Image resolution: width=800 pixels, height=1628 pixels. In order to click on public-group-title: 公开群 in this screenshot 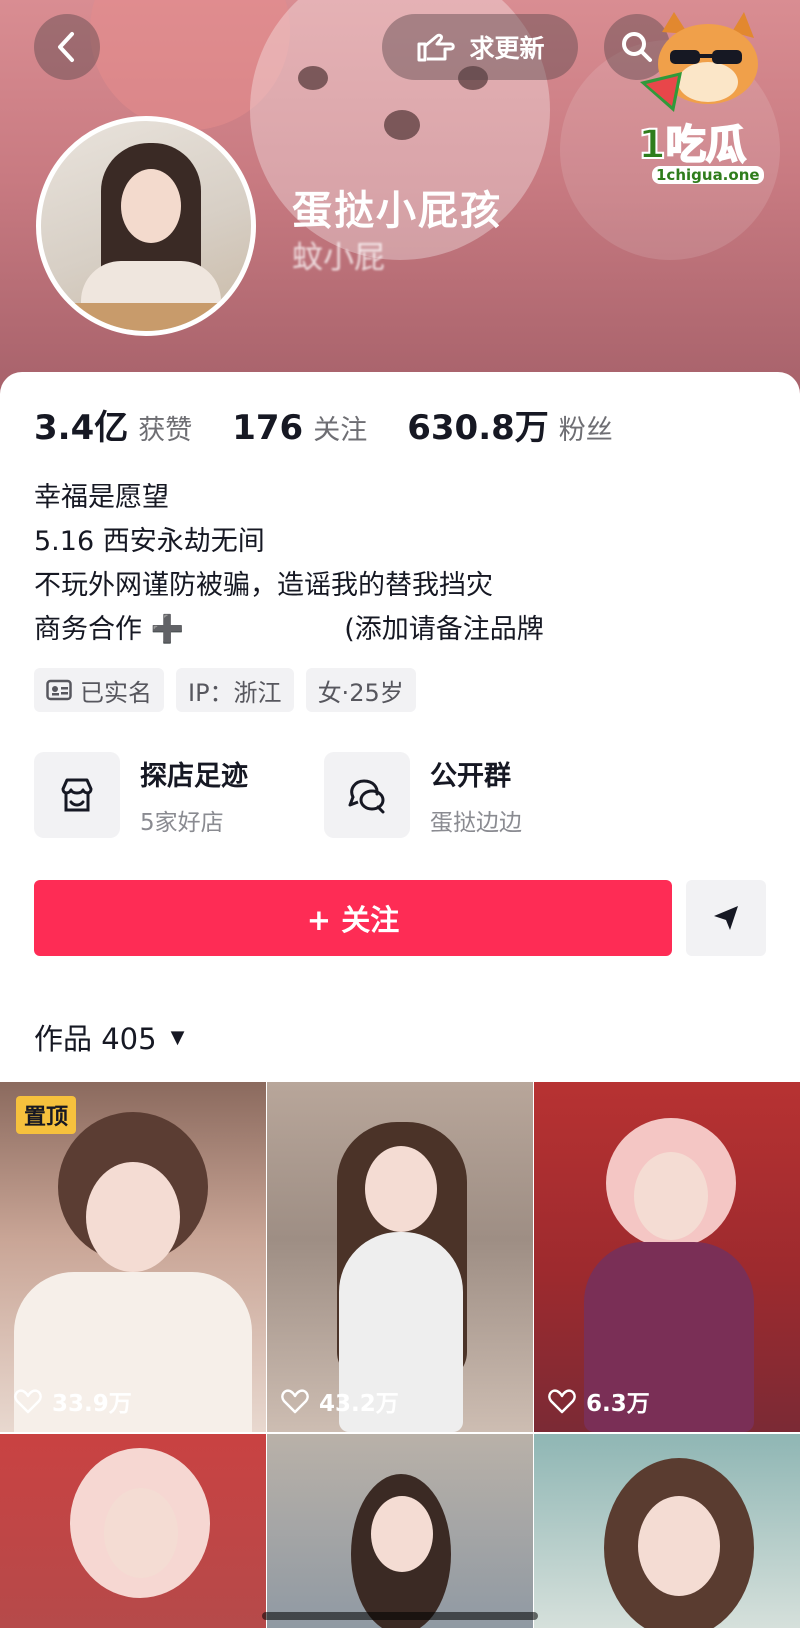, I will do `click(470, 776)`.